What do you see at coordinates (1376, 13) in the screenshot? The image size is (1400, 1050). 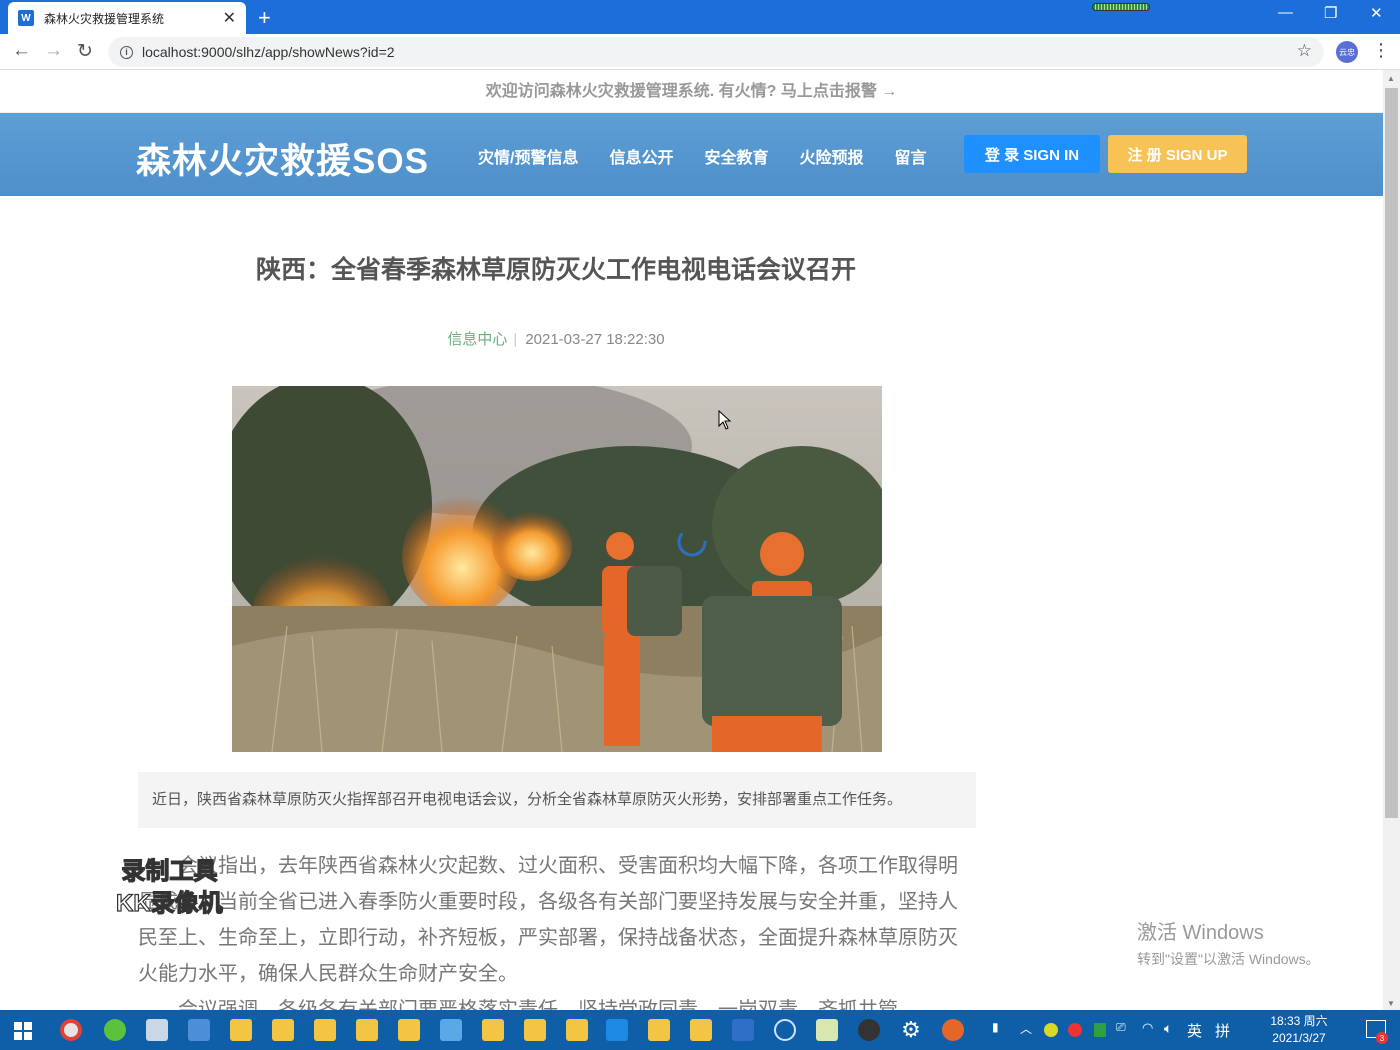 I see `close-window-icon: ✕` at bounding box center [1376, 13].